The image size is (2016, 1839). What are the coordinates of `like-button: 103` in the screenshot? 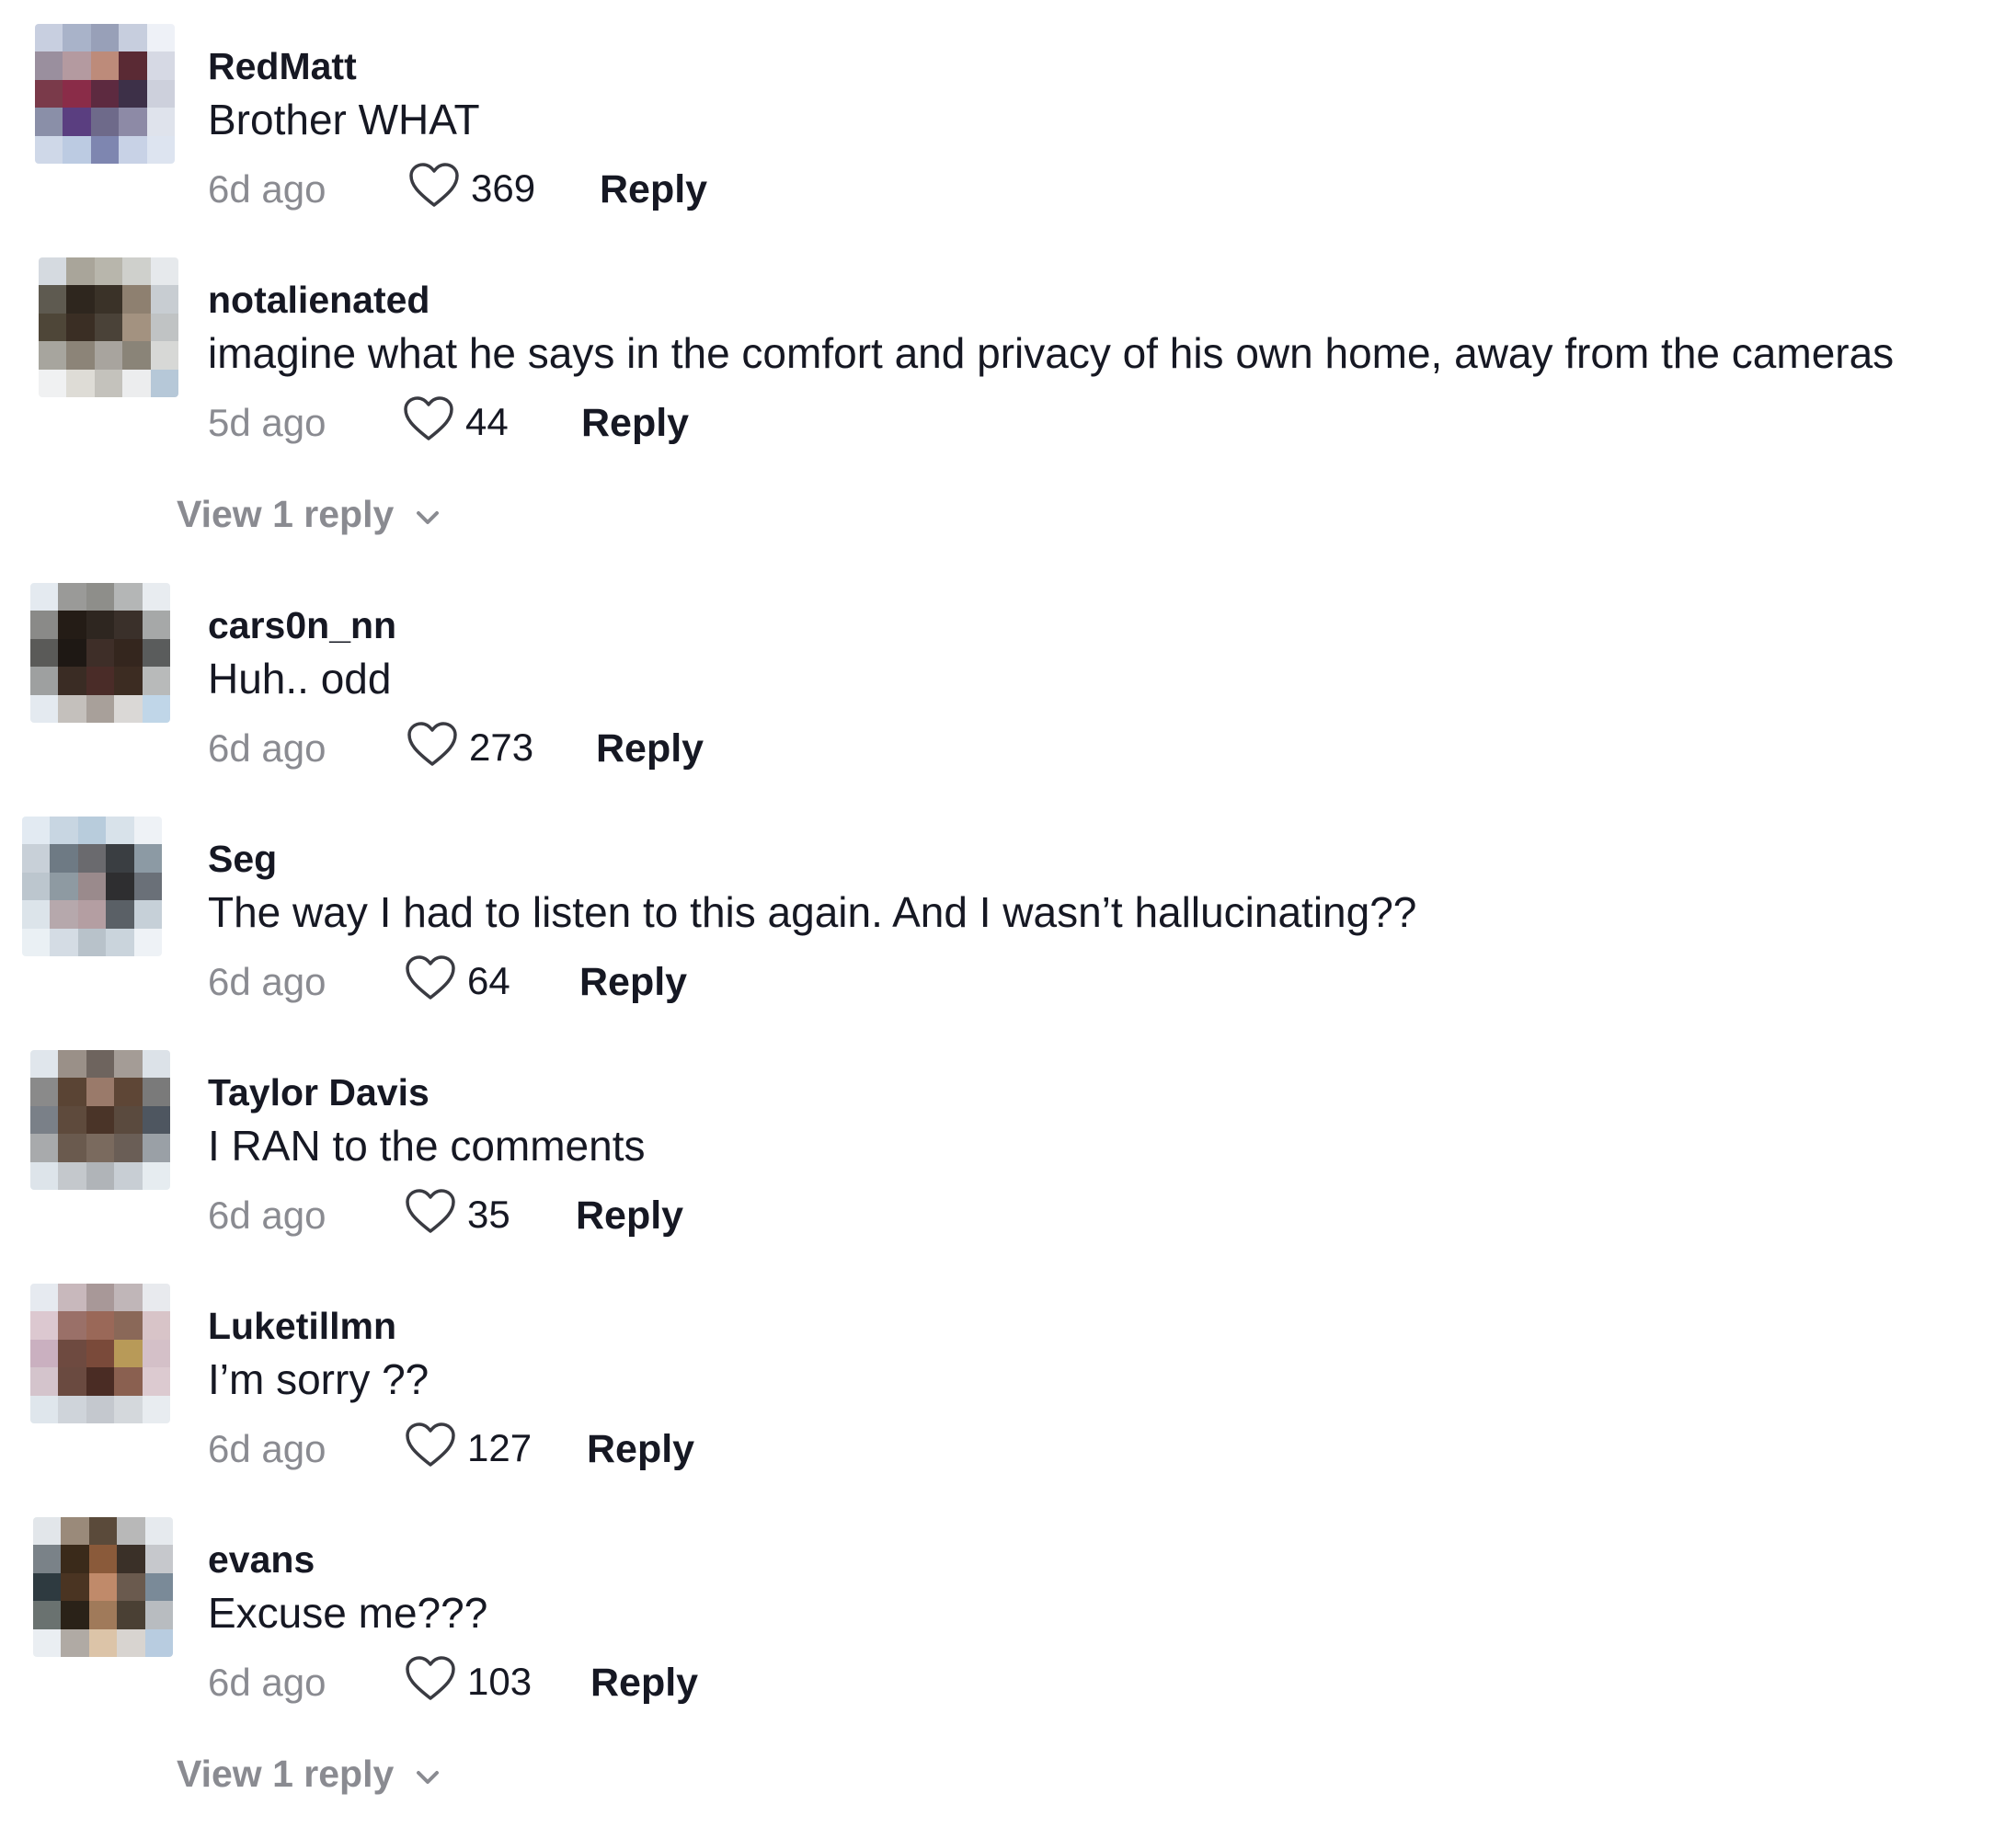 It's located at (468, 1681).